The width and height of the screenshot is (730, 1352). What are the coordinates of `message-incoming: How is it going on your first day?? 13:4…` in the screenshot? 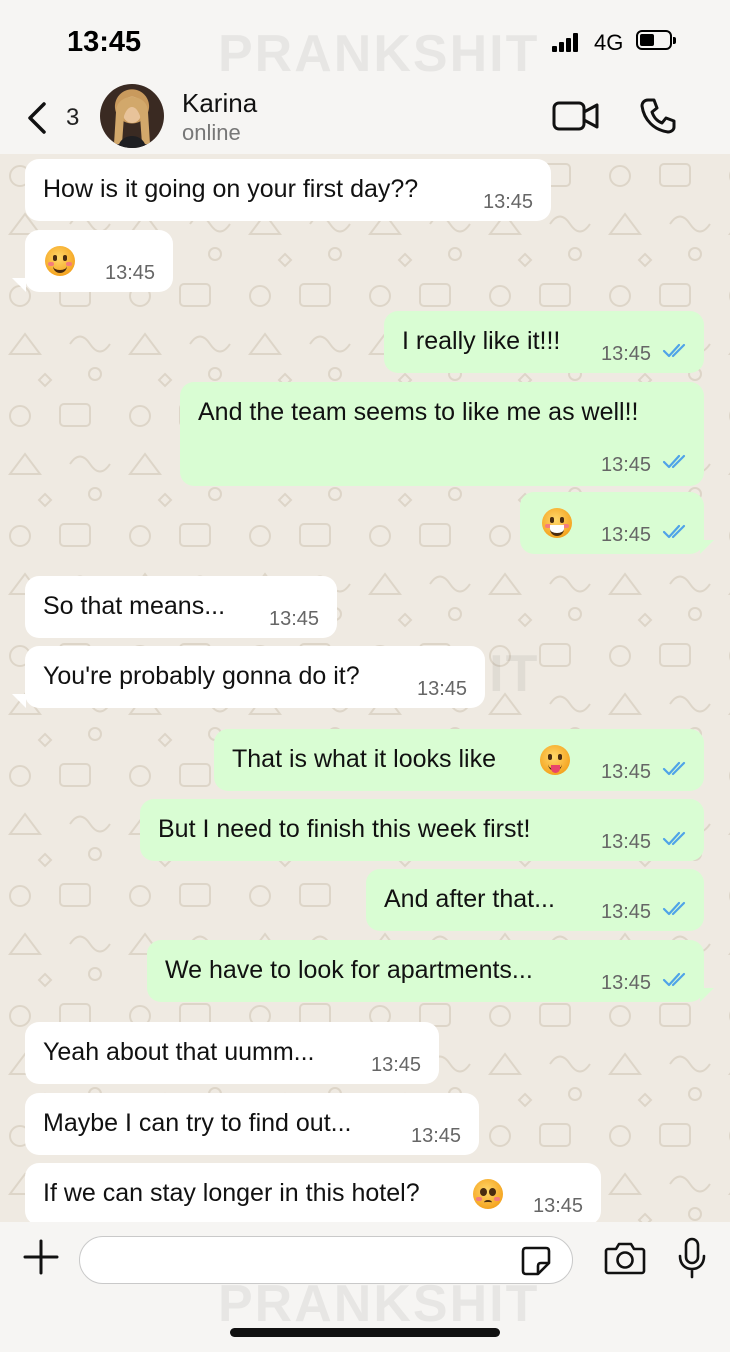 It's located at (288, 190).